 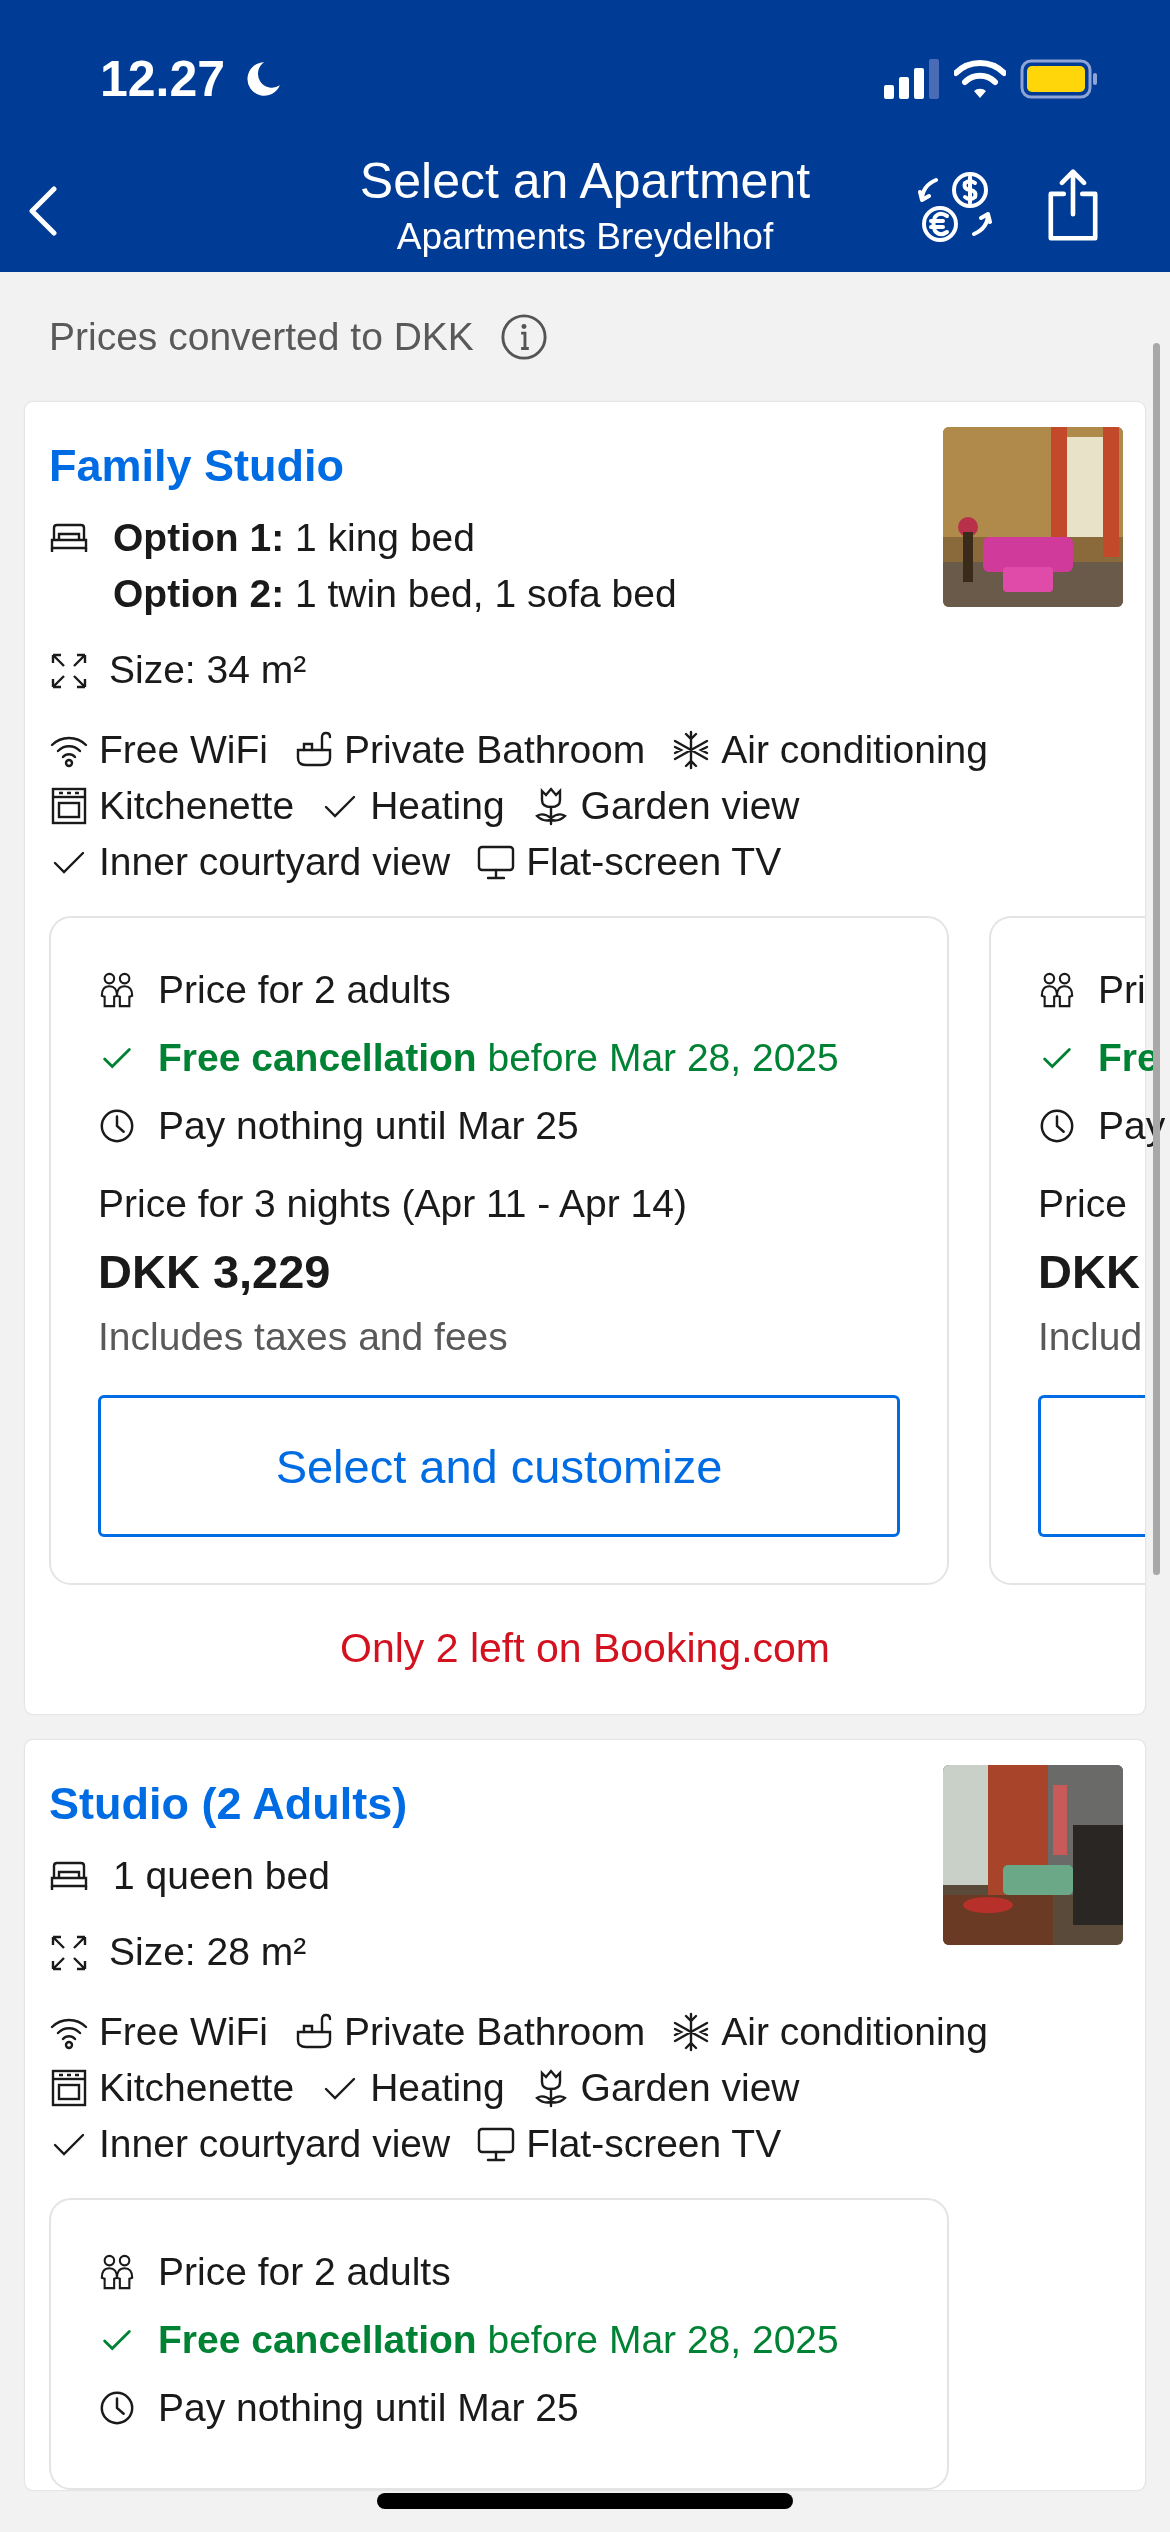 What do you see at coordinates (1060, 79) in the screenshot?
I see `battery-icon` at bounding box center [1060, 79].